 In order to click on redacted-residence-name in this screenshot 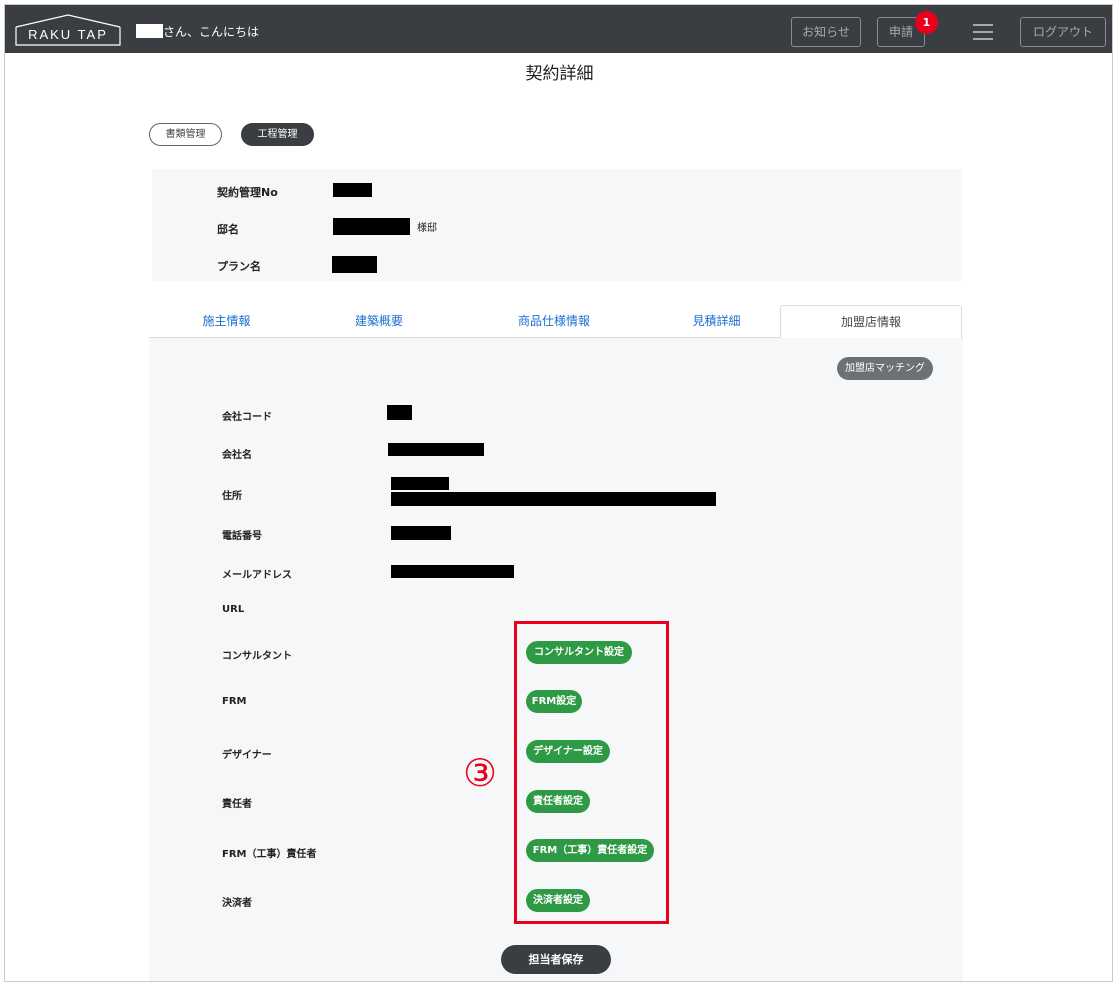, I will do `click(371, 226)`.